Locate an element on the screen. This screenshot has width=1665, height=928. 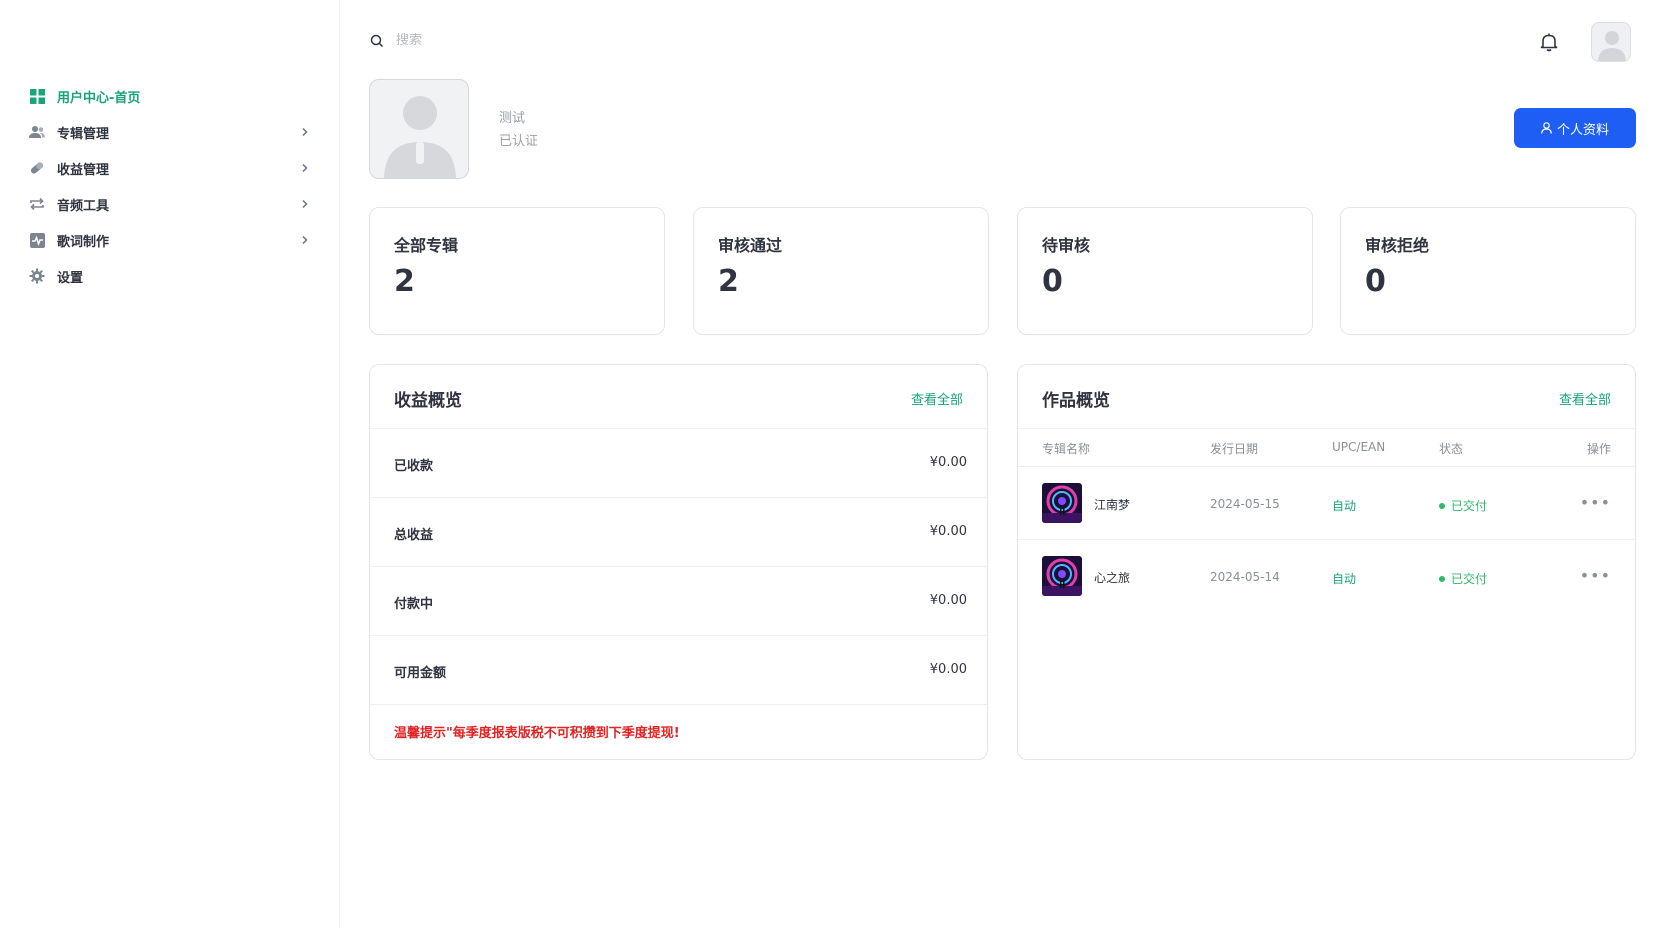
warning-tip: 温馨提示"每季度报表版税不可积攒到下季度提现! is located at coordinates (537, 733).